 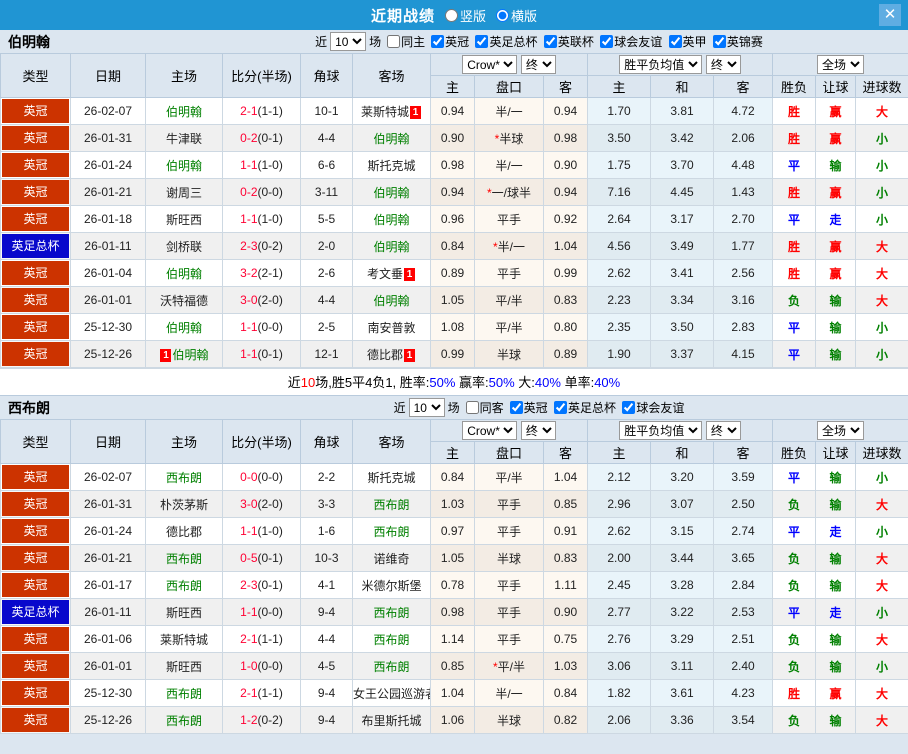 What do you see at coordinates (413, 42) in the screenshot?
I see `same-venue-label: 同主` at bounding box center [413, 42].